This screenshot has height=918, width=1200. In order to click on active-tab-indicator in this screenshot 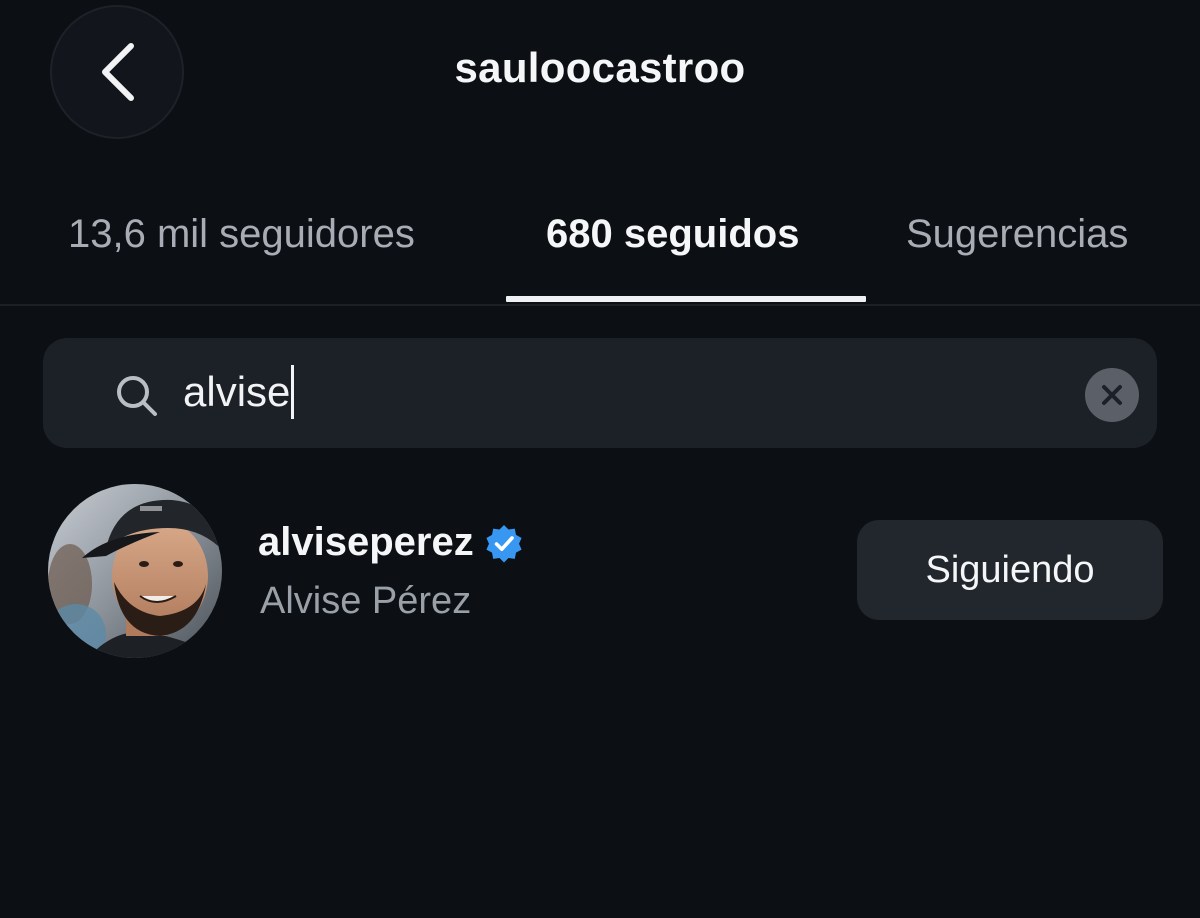, I will do `click(686, 299)`.